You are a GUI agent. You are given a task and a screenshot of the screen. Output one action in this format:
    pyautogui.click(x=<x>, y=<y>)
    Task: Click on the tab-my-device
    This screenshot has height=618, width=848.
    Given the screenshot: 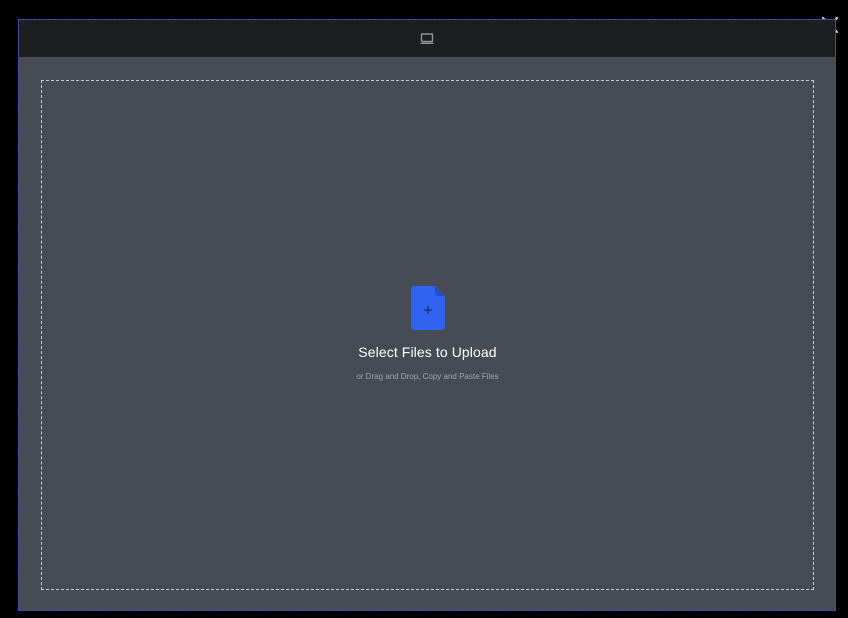 What is the action you would take?
    pyautogui.click(x=427, y=39)
    